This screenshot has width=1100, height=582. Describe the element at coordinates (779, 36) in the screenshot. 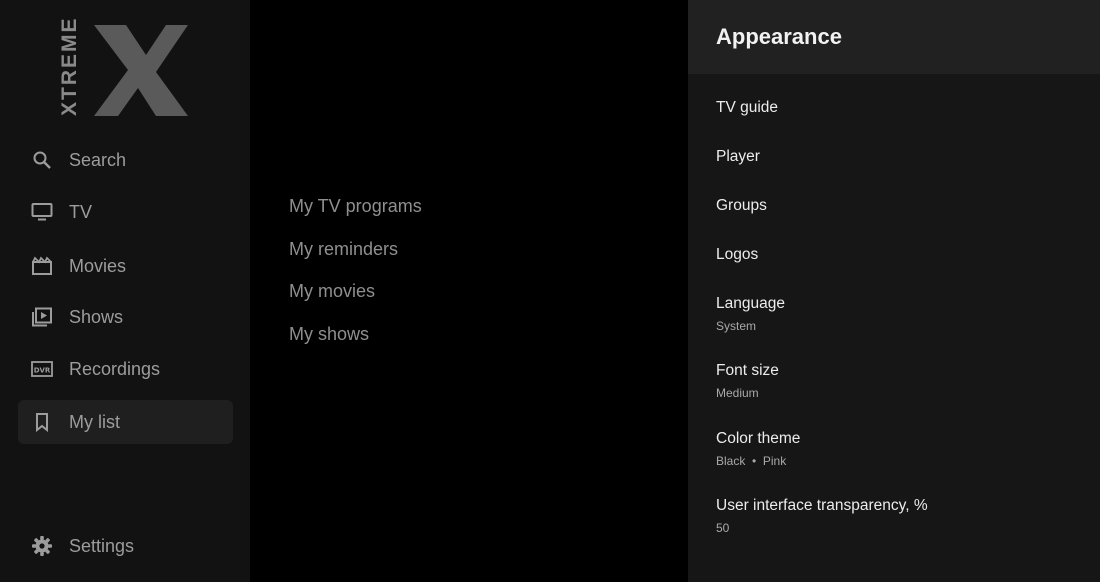

I see `panel-title: Appearance` at that location.